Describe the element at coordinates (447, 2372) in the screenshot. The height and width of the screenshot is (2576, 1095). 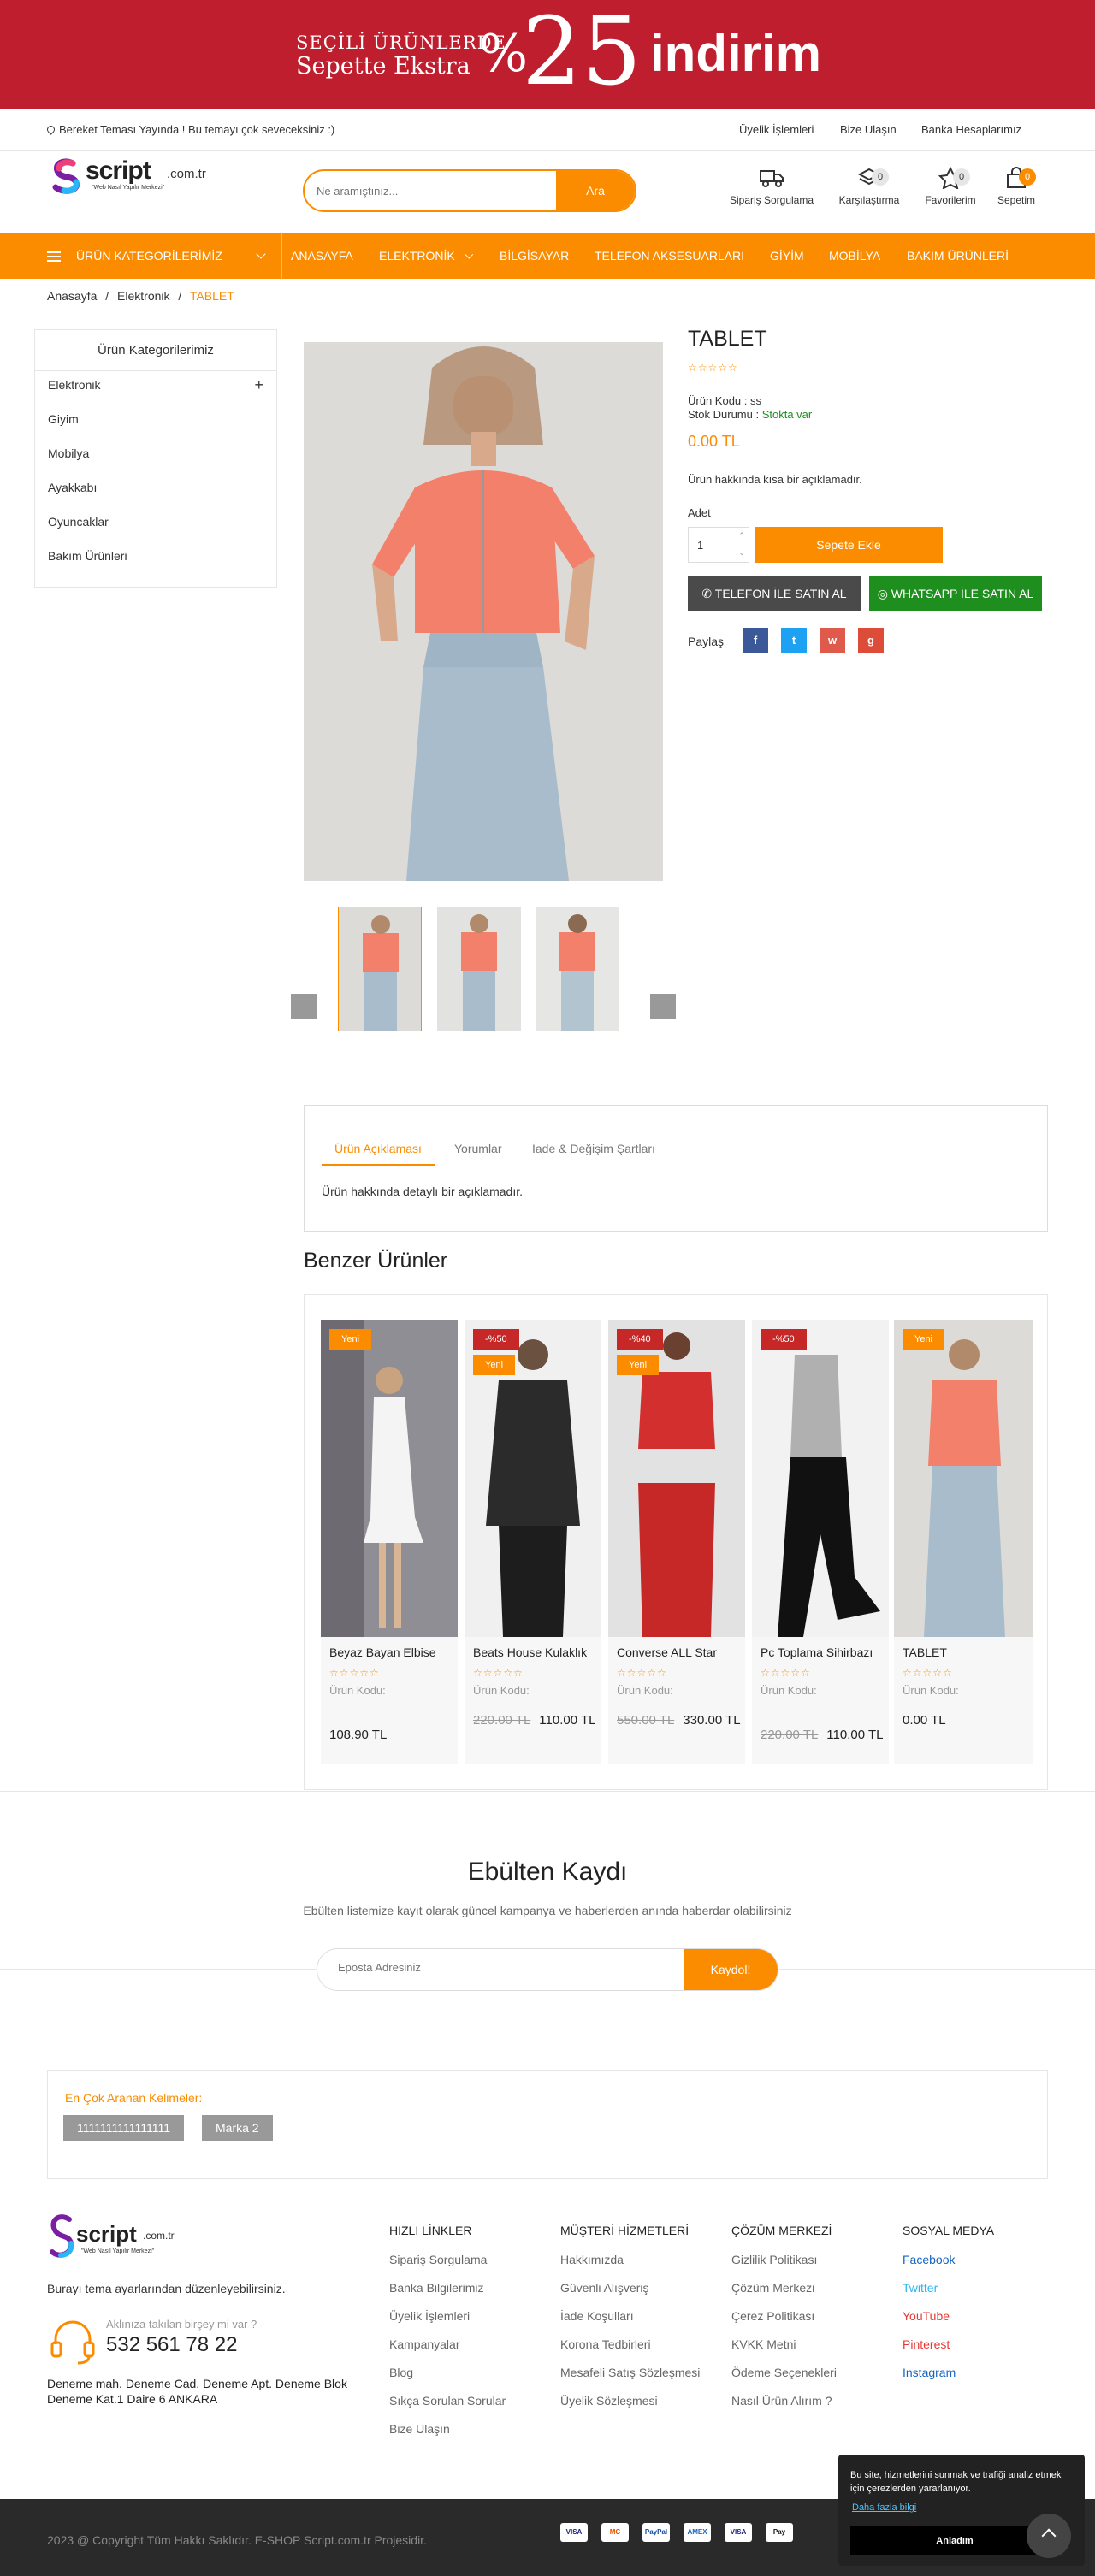
I see `footer-link: Blog` at that location.